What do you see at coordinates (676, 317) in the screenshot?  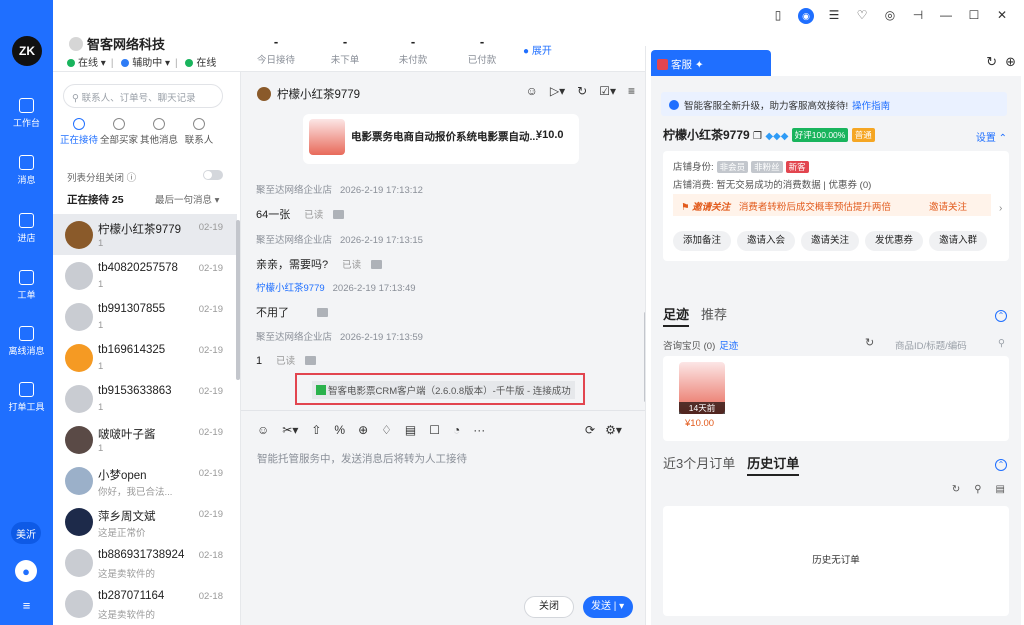 I see `tab-footprint: 足迹` at bounding box center [676, 317].